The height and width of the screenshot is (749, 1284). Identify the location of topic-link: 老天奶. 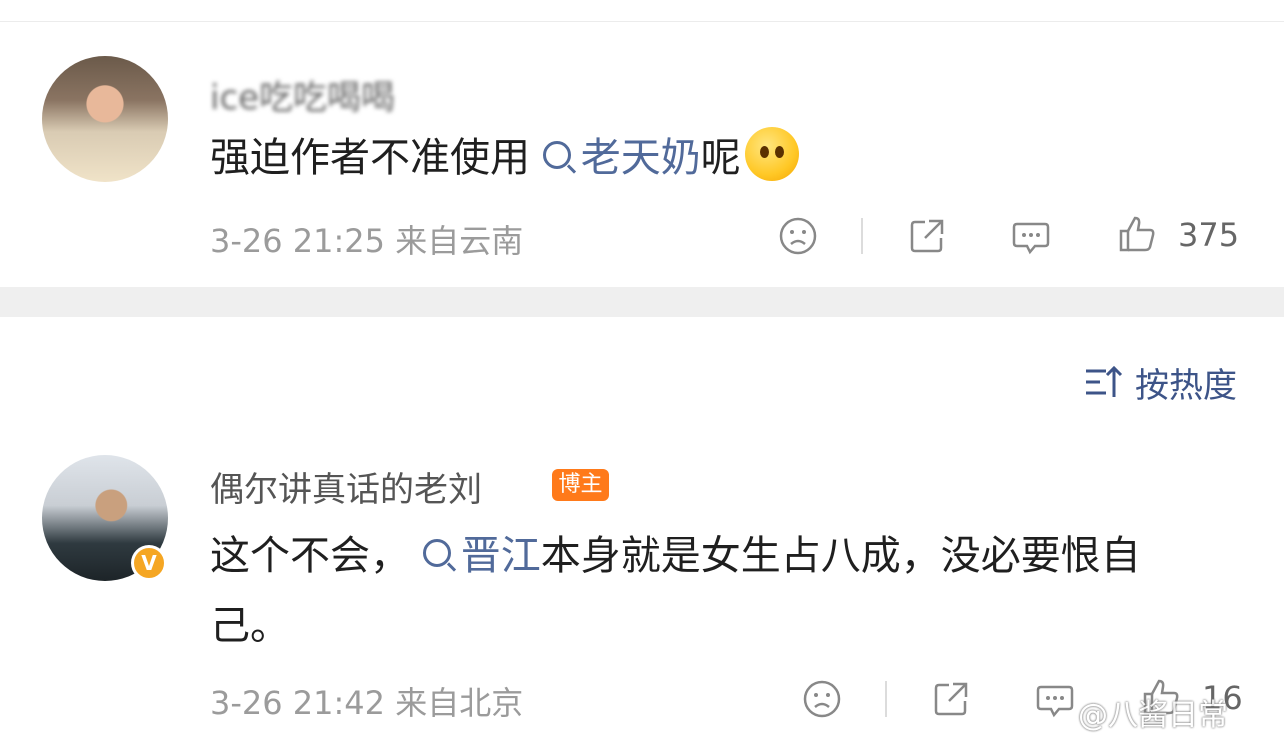
(621, 158).